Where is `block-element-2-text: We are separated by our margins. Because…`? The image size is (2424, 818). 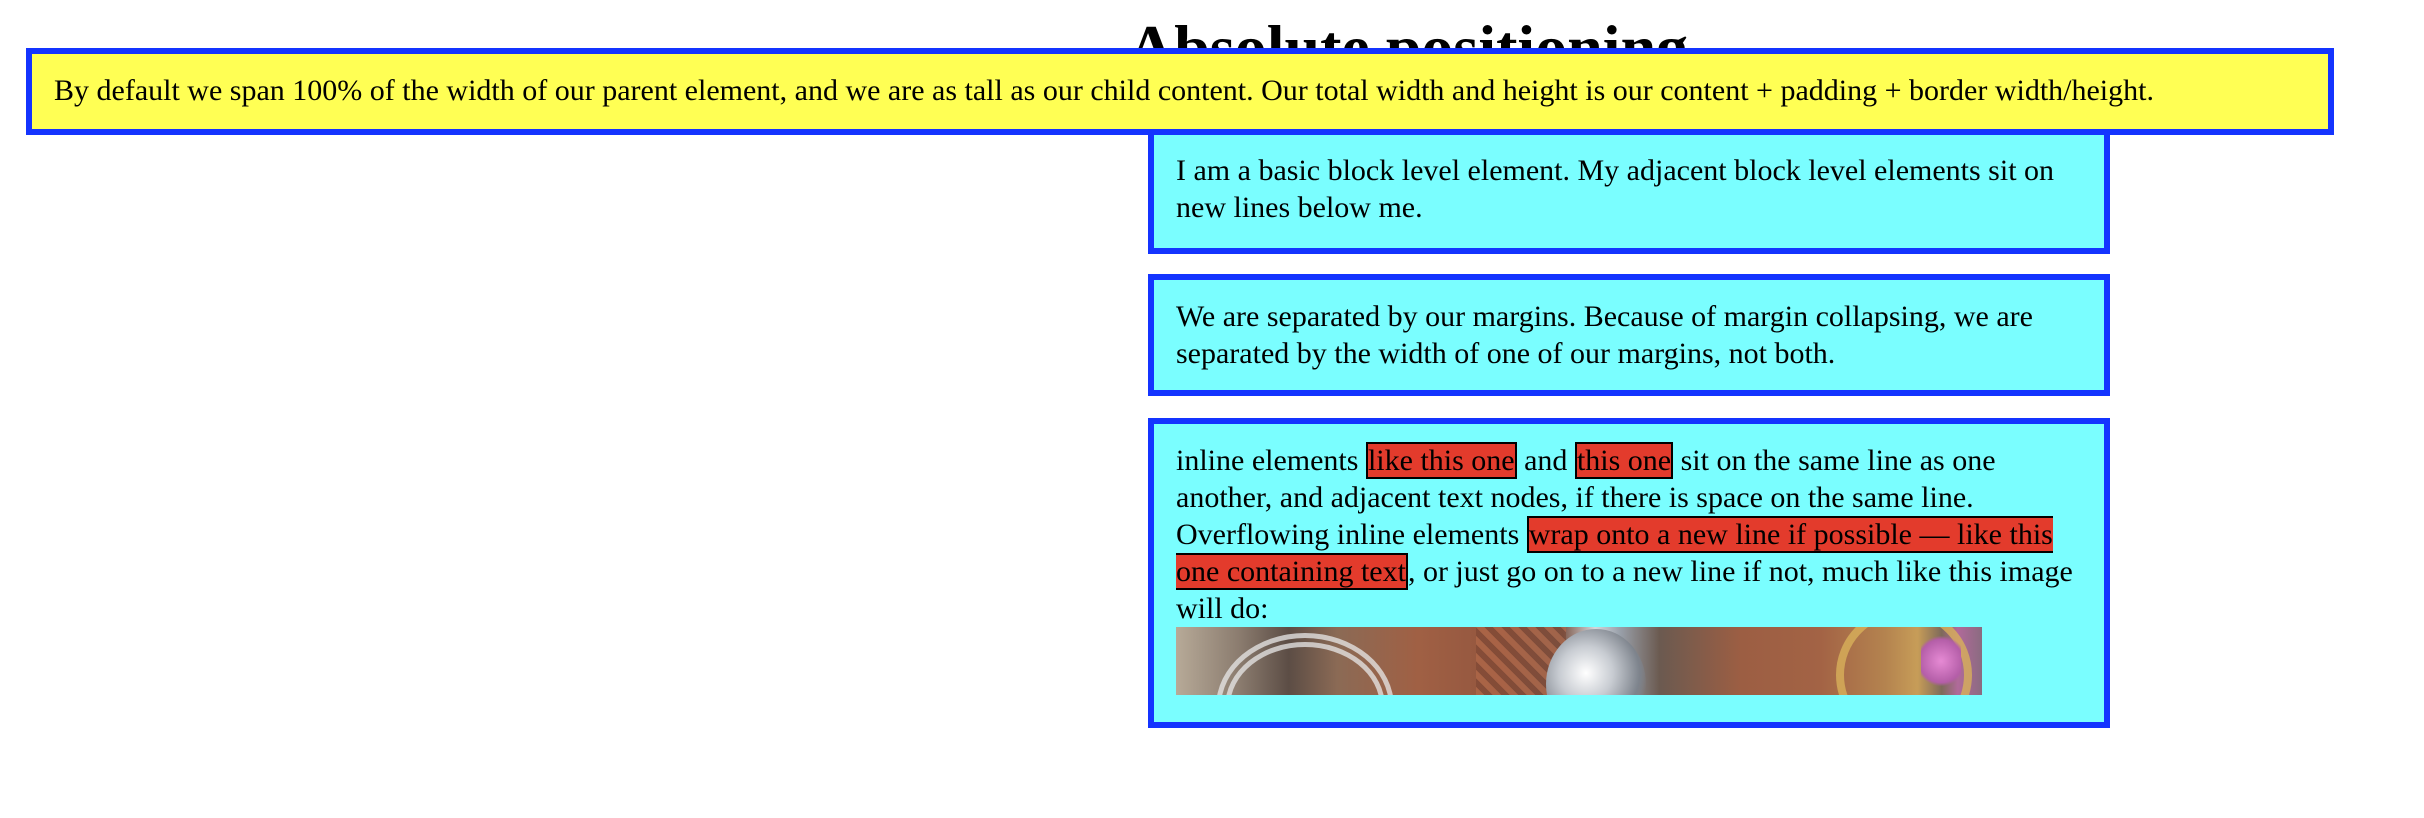 block-element-2-text: We are separated by our margins. Because… is located at coordinates (1604, 335).